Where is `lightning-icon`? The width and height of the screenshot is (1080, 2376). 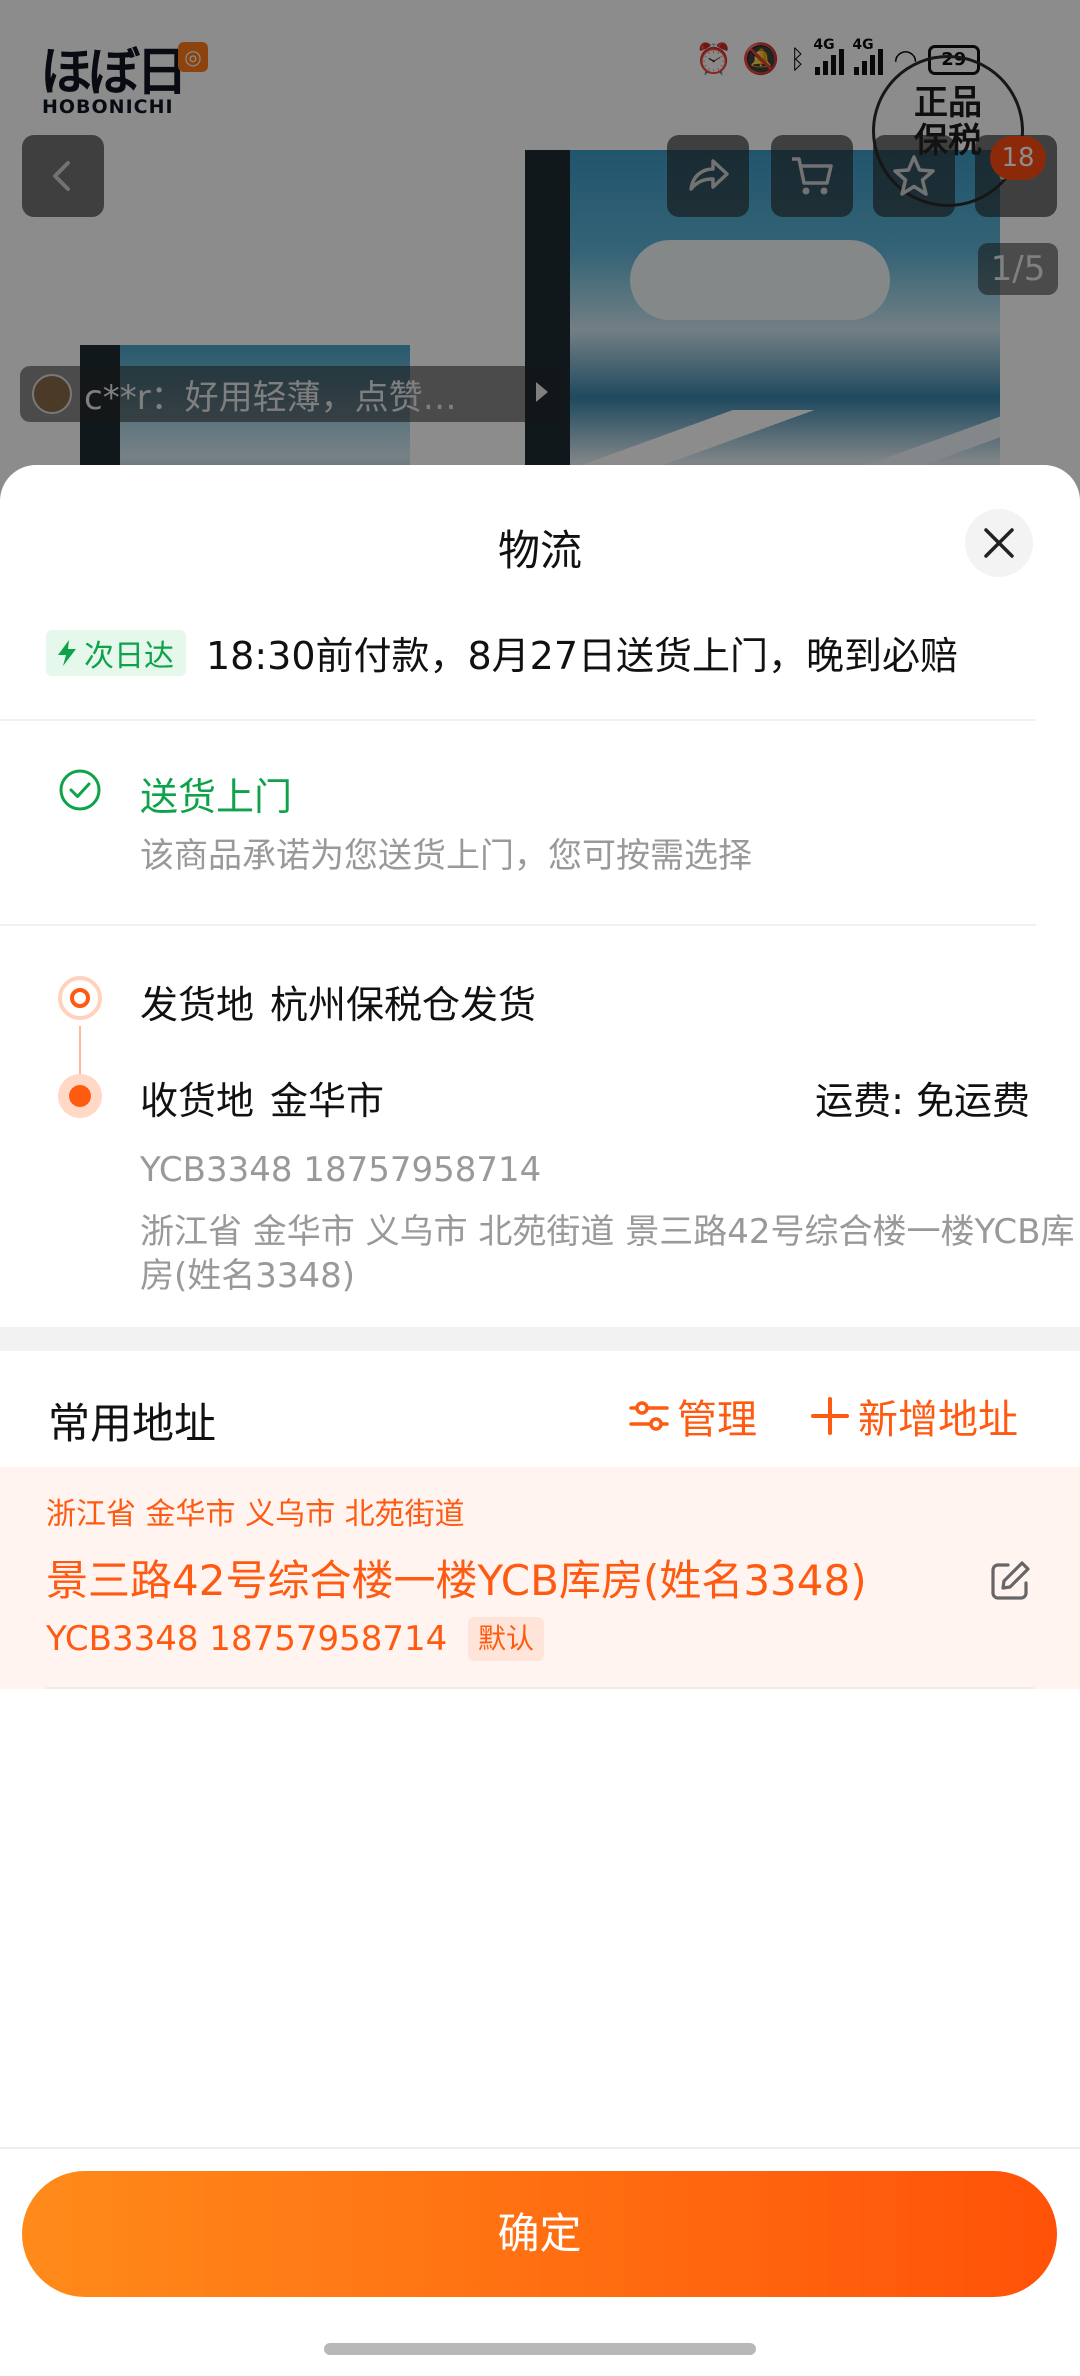
lightning-icon is located at coordinates (67, 652).